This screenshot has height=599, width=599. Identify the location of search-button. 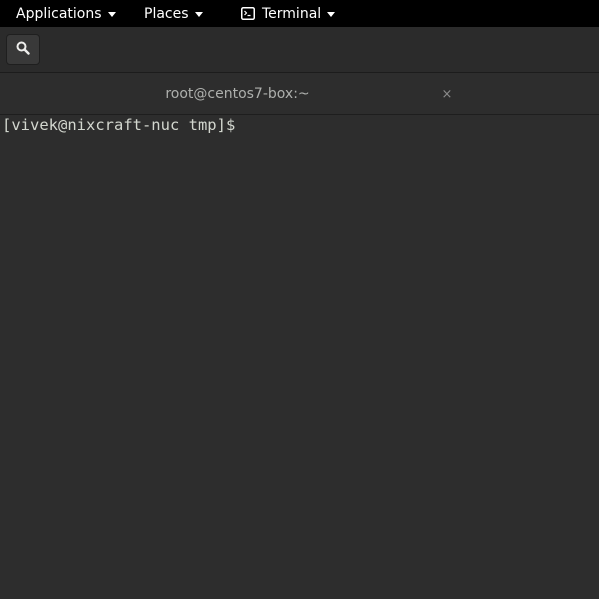
(23, 49).